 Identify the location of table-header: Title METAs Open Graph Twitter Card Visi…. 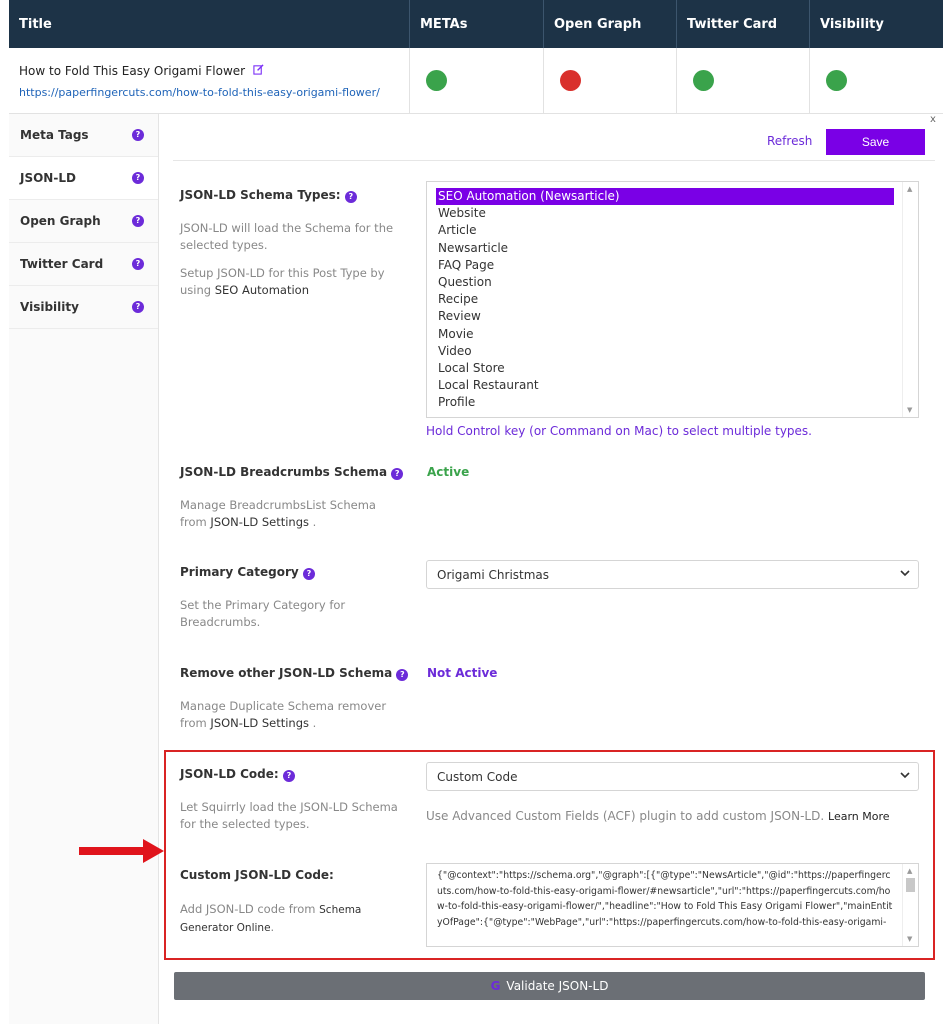
(476, 24).